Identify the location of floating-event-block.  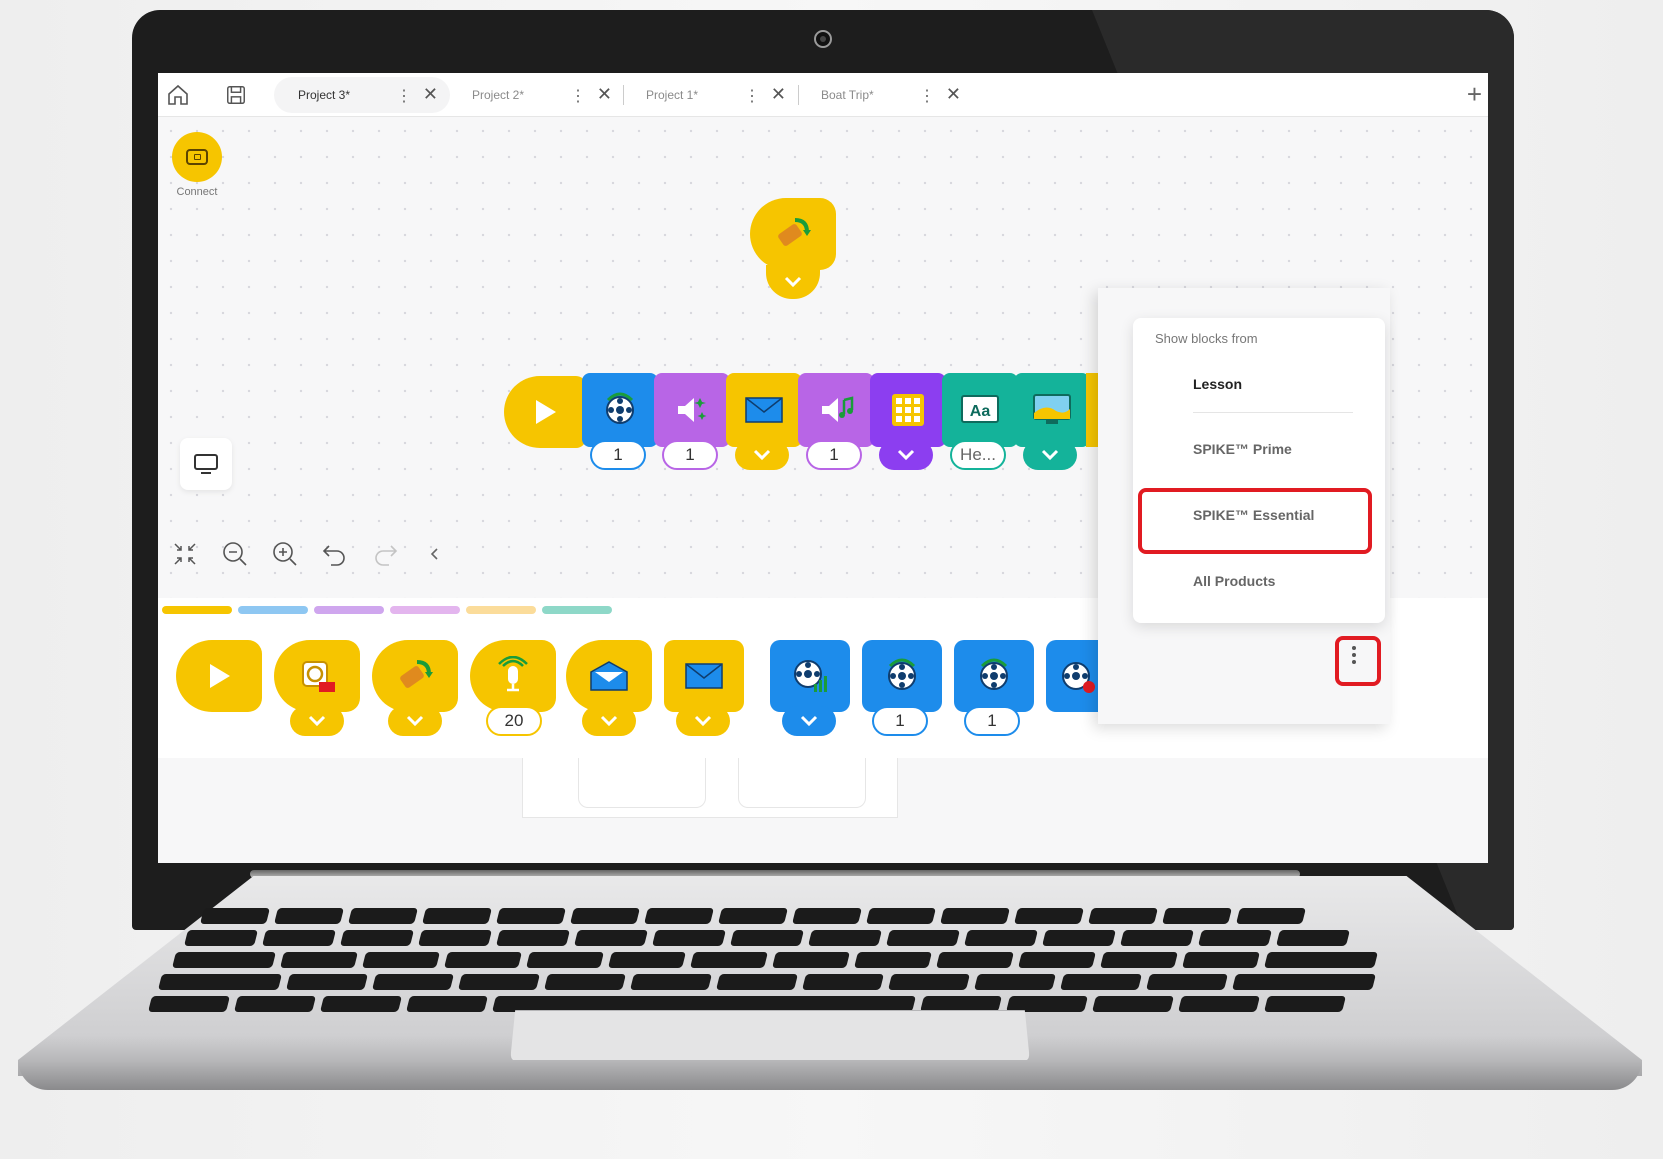
(793, 234).